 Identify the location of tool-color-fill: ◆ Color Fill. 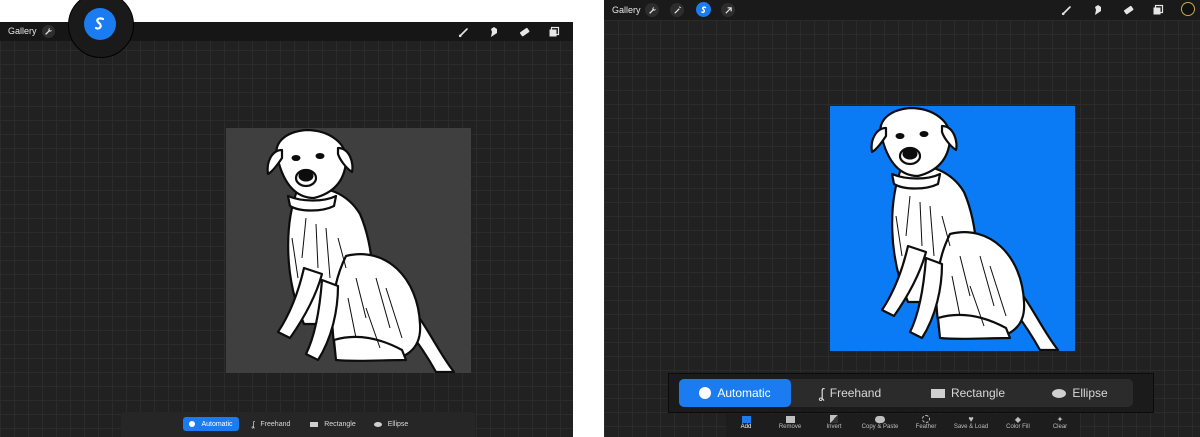
(1018, 425).